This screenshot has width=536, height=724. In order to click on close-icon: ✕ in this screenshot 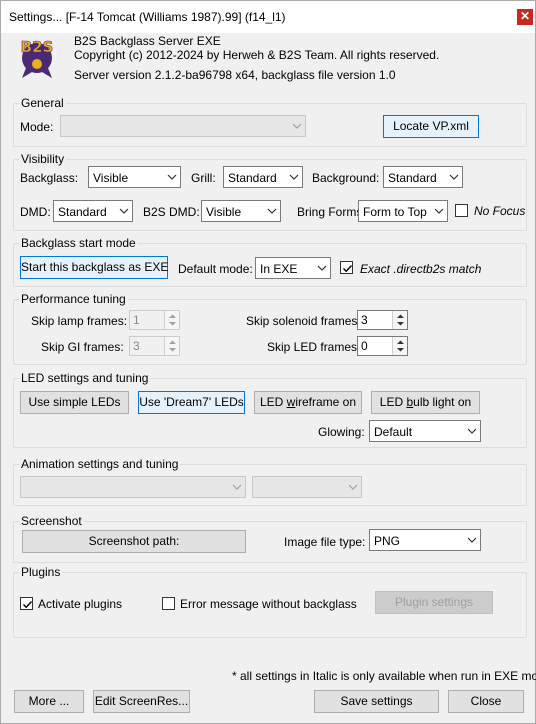, I will do `click(525, 16)`.